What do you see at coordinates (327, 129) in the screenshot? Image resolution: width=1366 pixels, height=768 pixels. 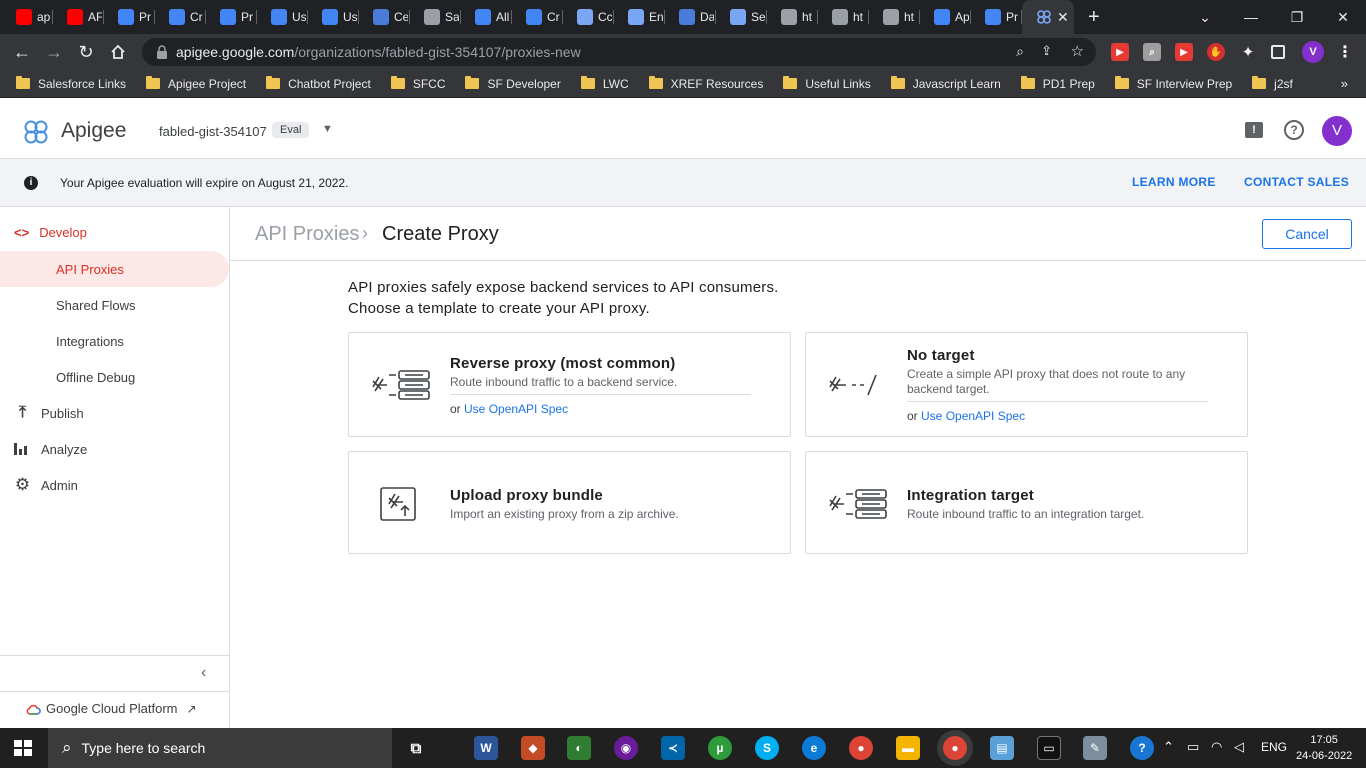 I see `org-dropdown-icon: ▼` at bounding box center [327, 129].